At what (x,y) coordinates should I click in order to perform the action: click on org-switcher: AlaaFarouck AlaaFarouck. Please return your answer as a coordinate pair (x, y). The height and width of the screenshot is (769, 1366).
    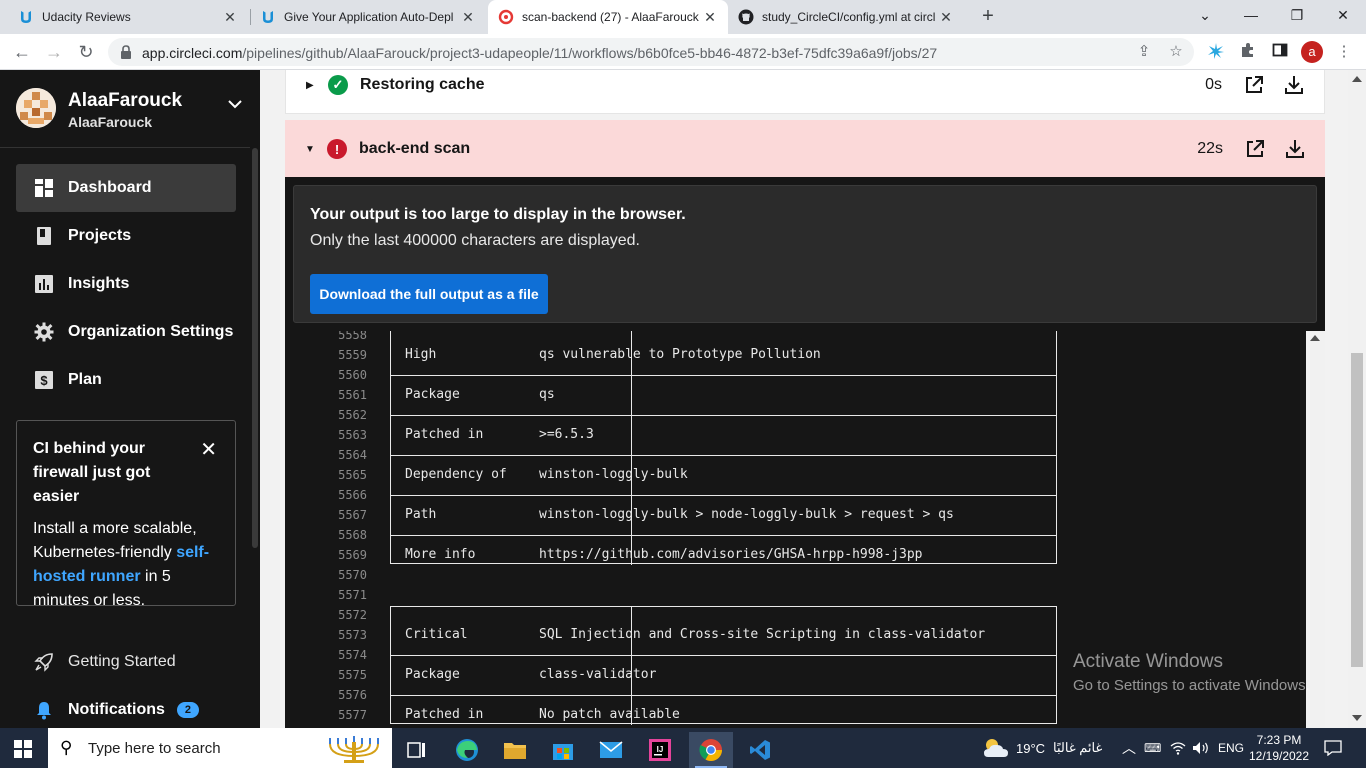
    Looking at the image, I should click on (134, 110).